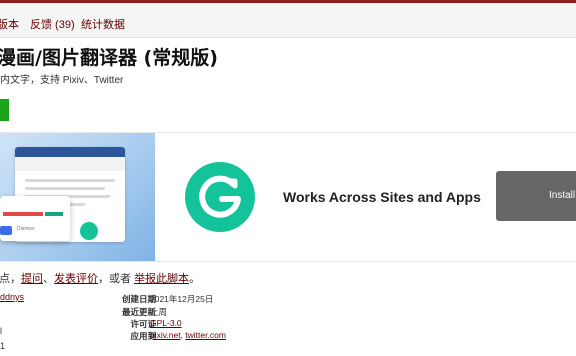  Describe the element at coordinates (109, 58) in the screenshot. I see `script-title: 漫画/图片翻译器 (常规版)` at that location.